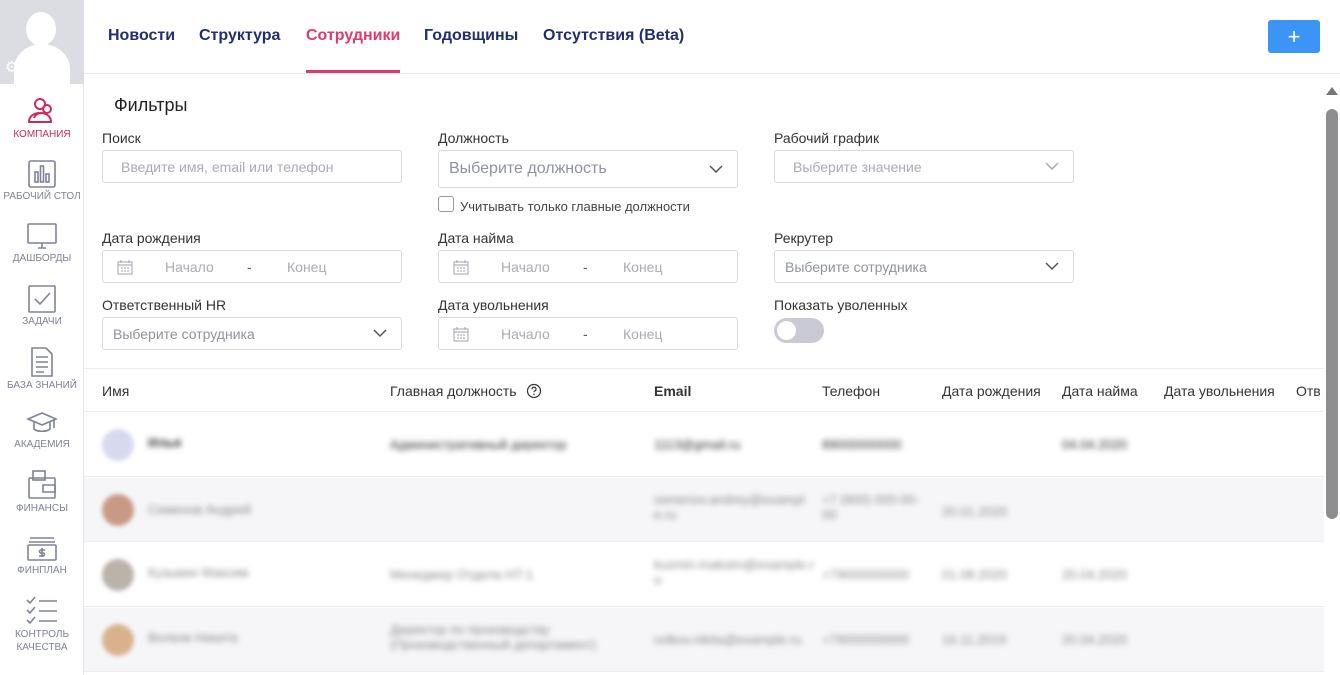  I want to click on tab-news: Новости, so click(141, 36).